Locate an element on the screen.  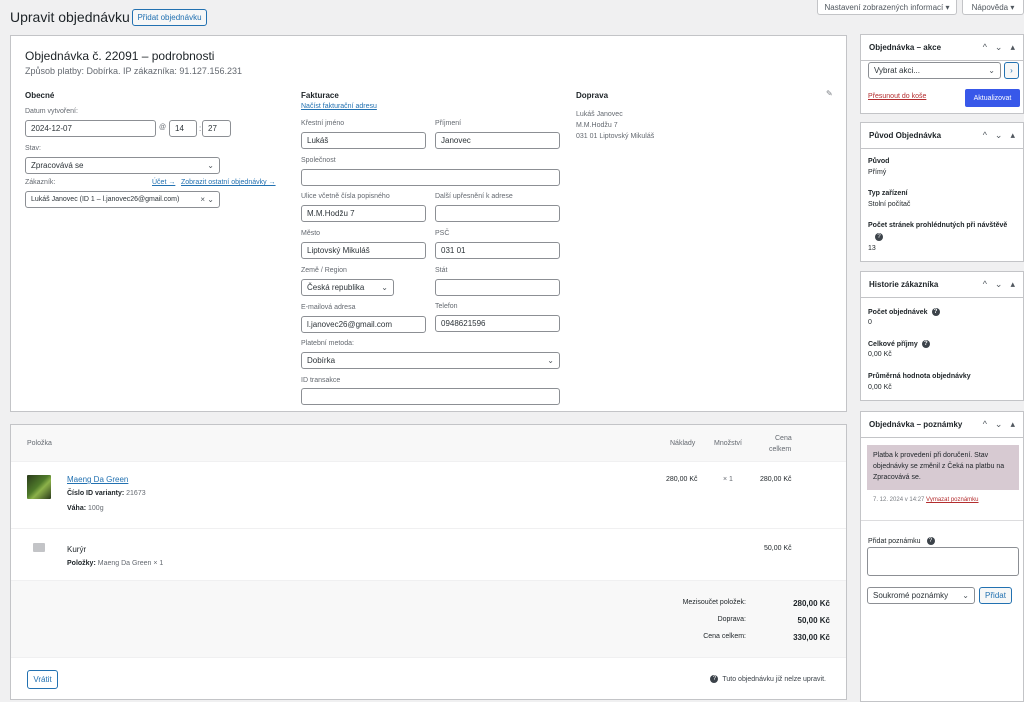
date-field: 2024-12-07 is located at coordinates (90, 128).